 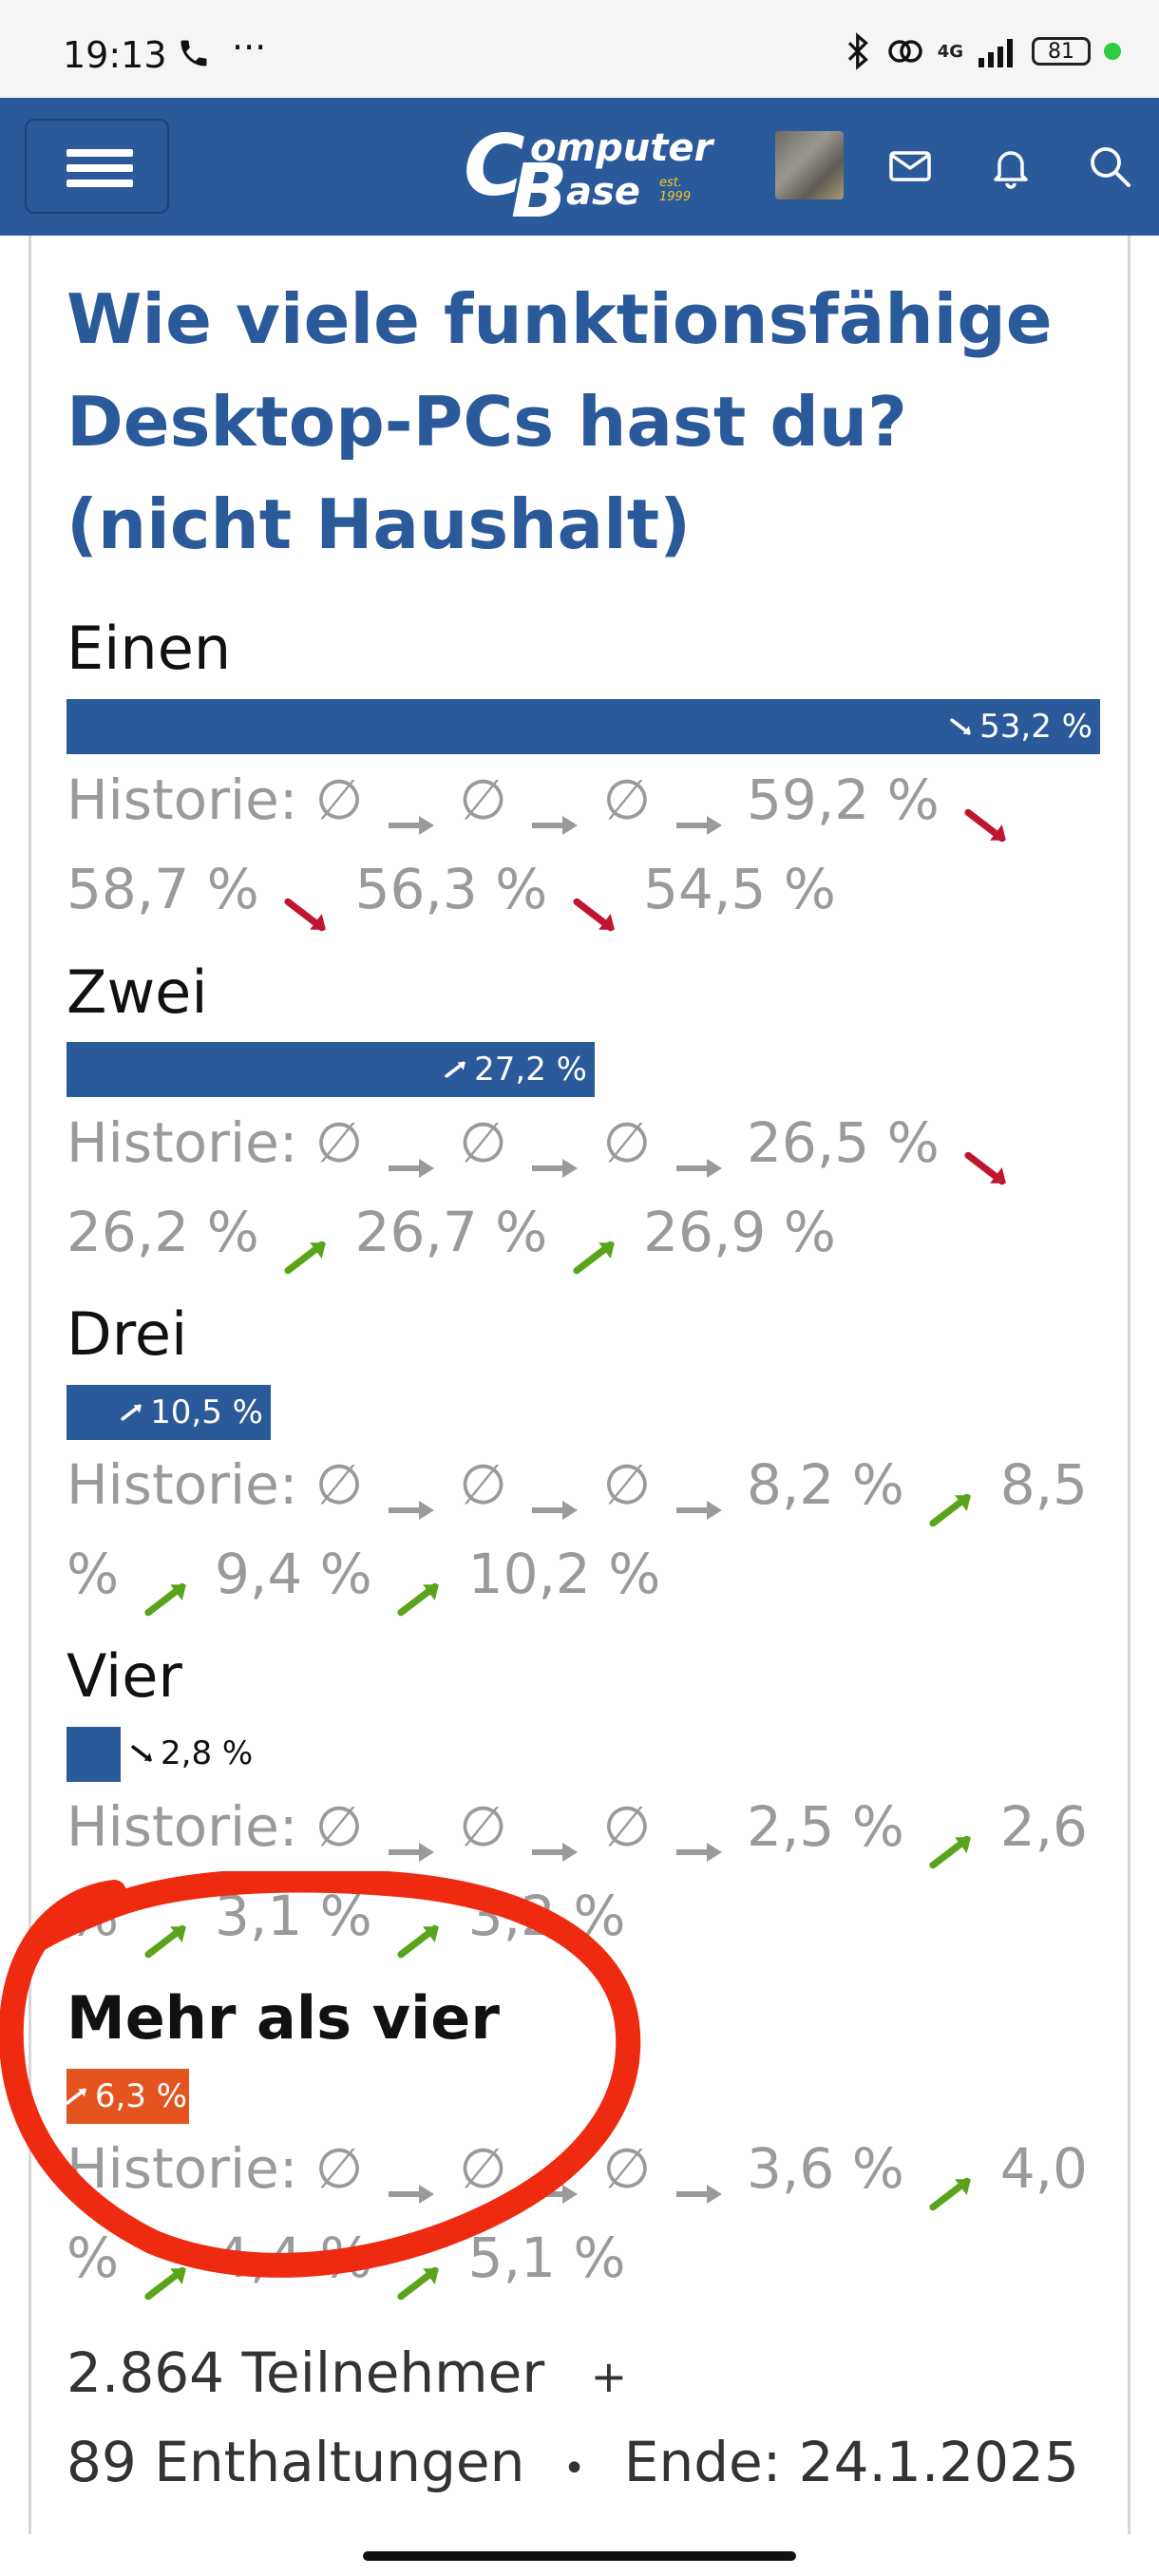 What do you see at coordinates (1035, 727) in the screenshot?
I see `percent-einen: 53,2 %` at bounding box center [1035, 727].